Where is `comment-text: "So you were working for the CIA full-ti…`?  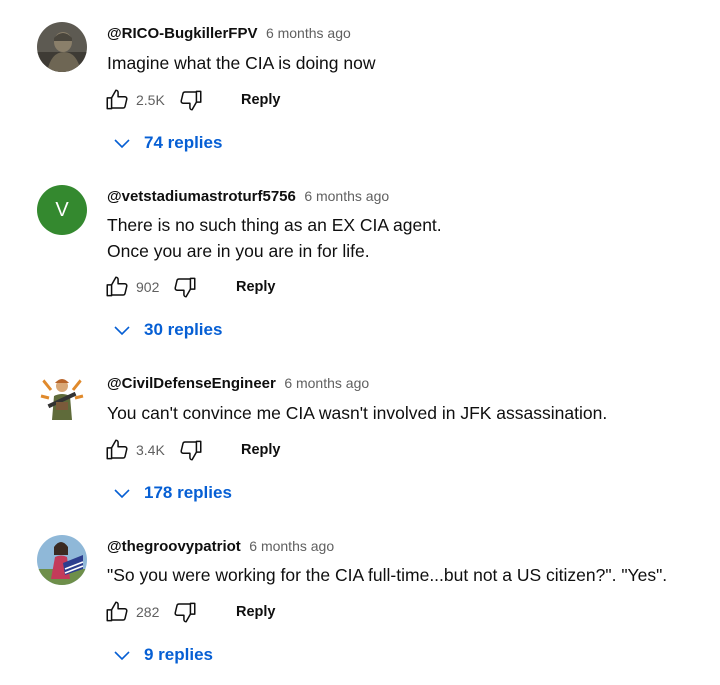
comment-text: "So you were working for the CIA full-ti… is located at coordinates (387, 575).